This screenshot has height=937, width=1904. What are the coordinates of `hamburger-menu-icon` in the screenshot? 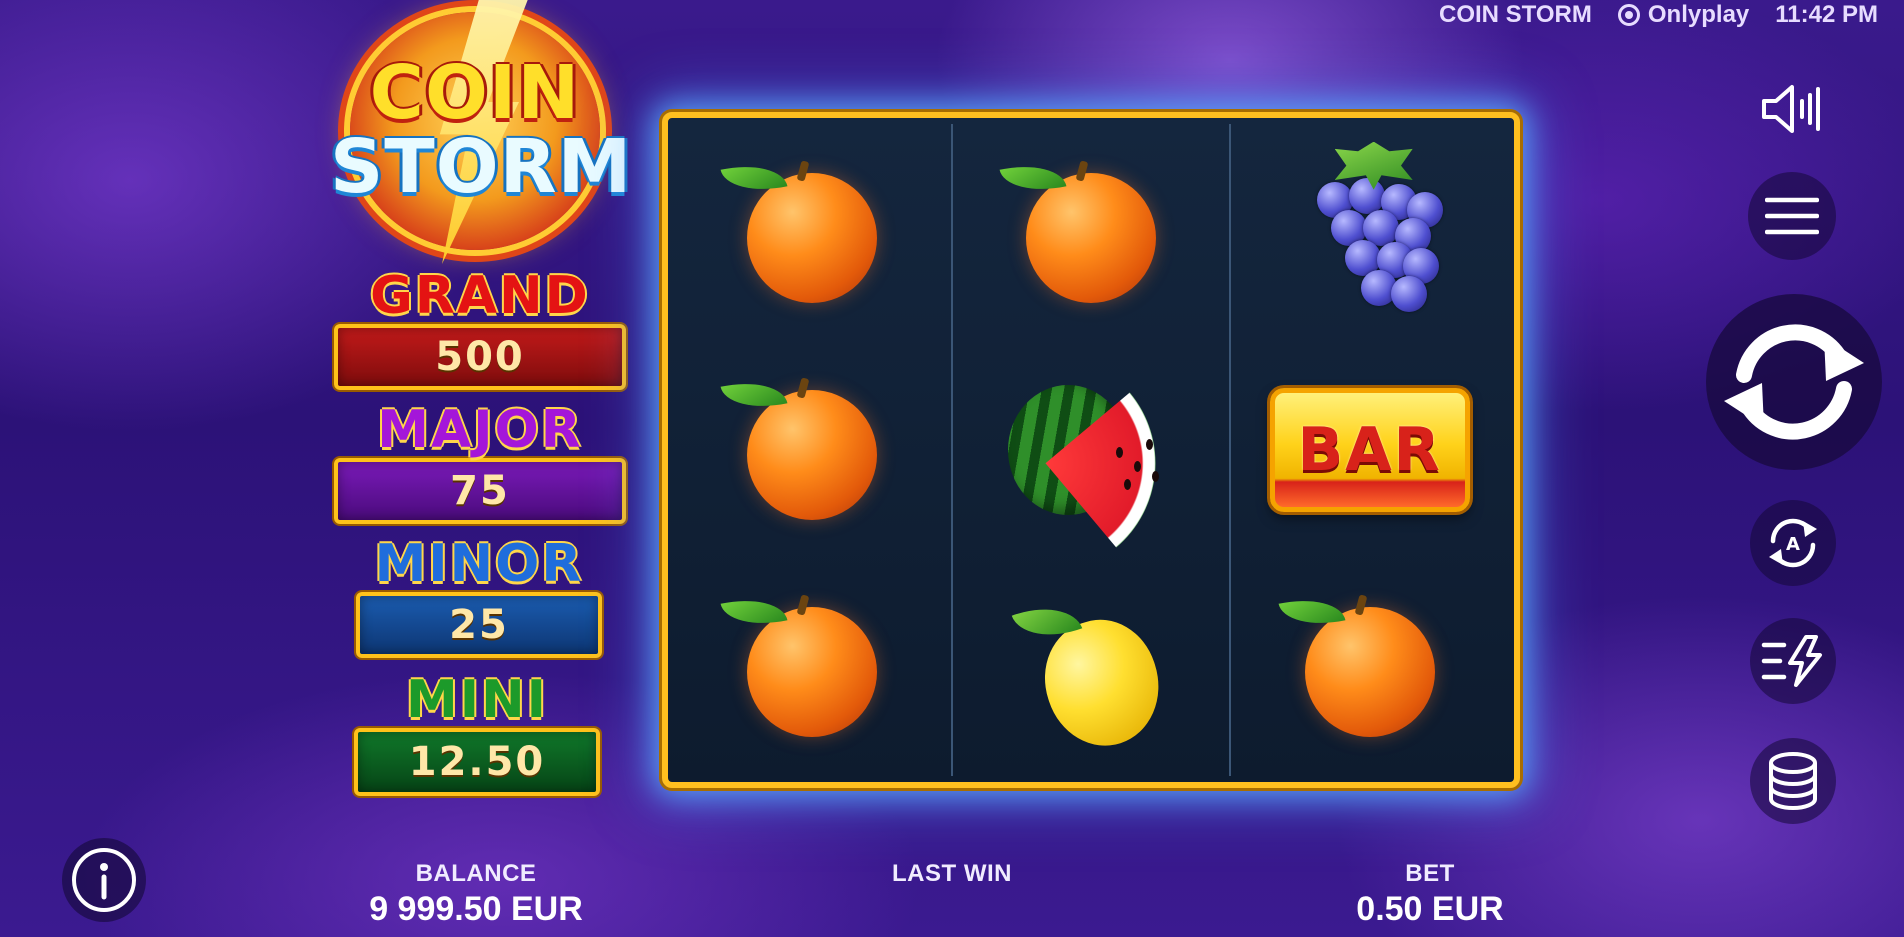 It's located at (1792, 216).